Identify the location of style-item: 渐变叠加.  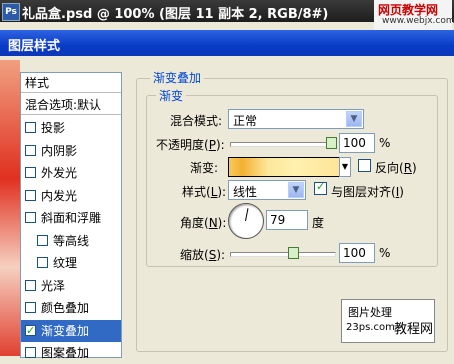
(71, 330).